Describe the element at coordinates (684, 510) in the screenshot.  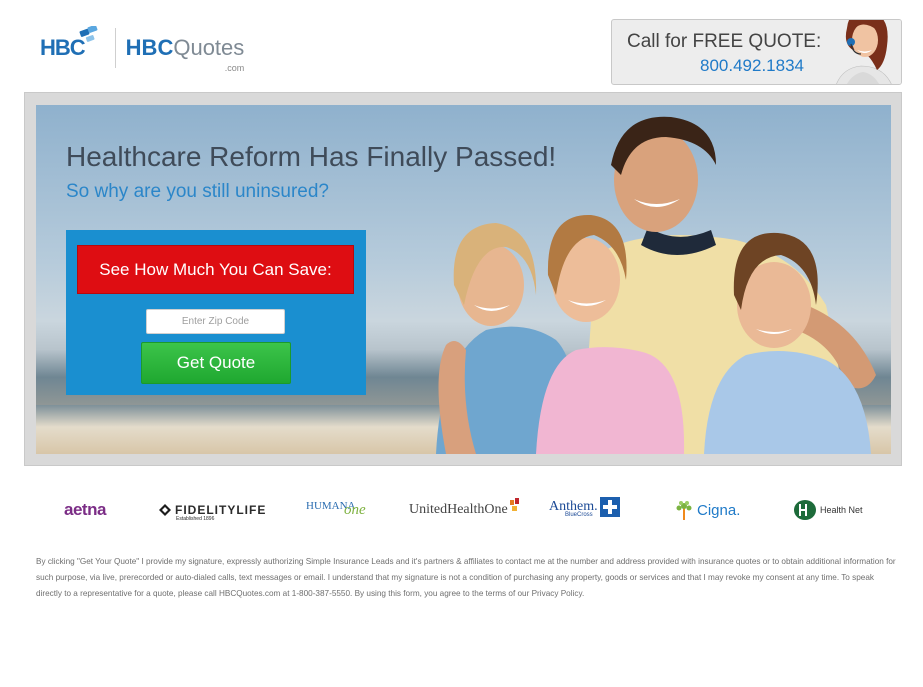
I see `cigna-tree-icon` at that location.